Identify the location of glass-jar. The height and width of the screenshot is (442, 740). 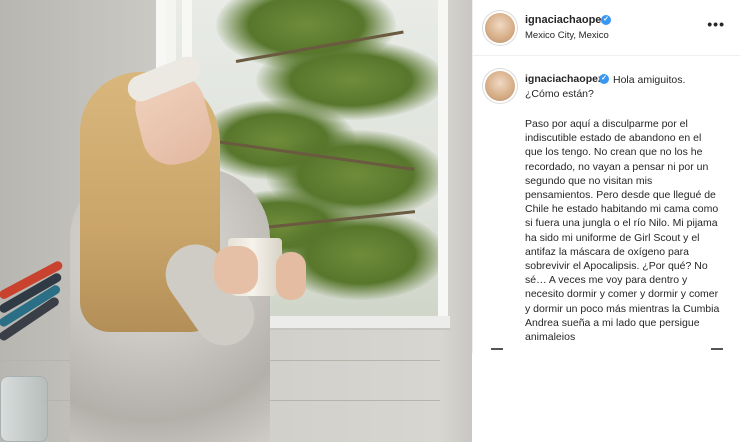
(24, 409).